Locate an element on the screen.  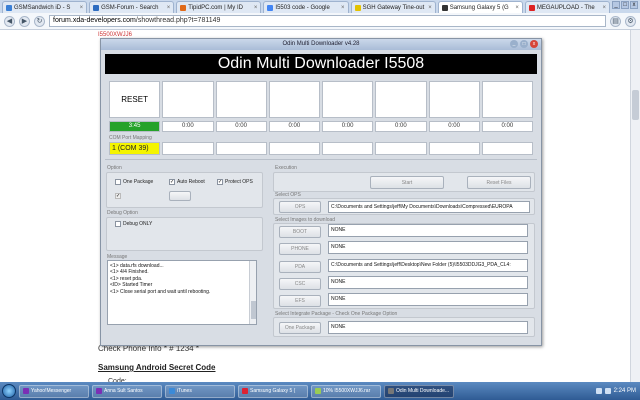
csc-field: NONE is located at coordinates (428, 282).